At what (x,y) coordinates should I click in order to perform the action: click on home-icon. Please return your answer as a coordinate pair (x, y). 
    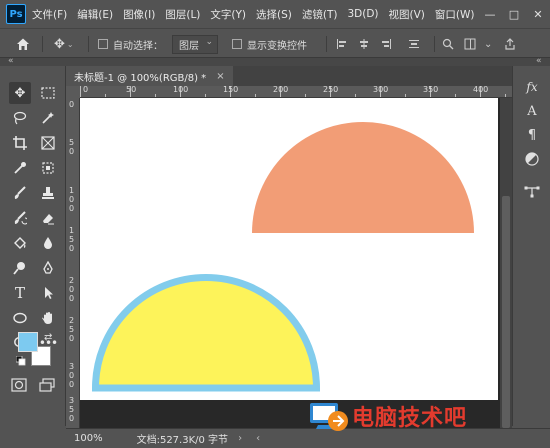
    Looking at the image, I should click on (23, 44).